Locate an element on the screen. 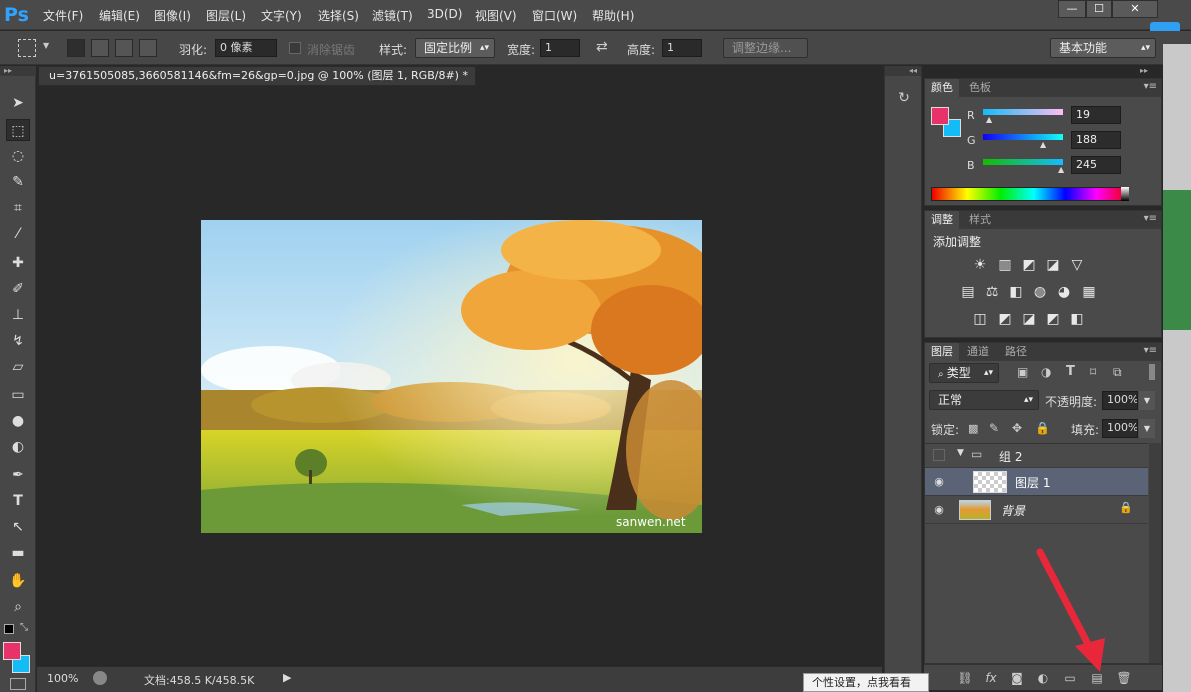  rect-marquee-tool-icon: ⬚ is located at coordinates (18, 130).